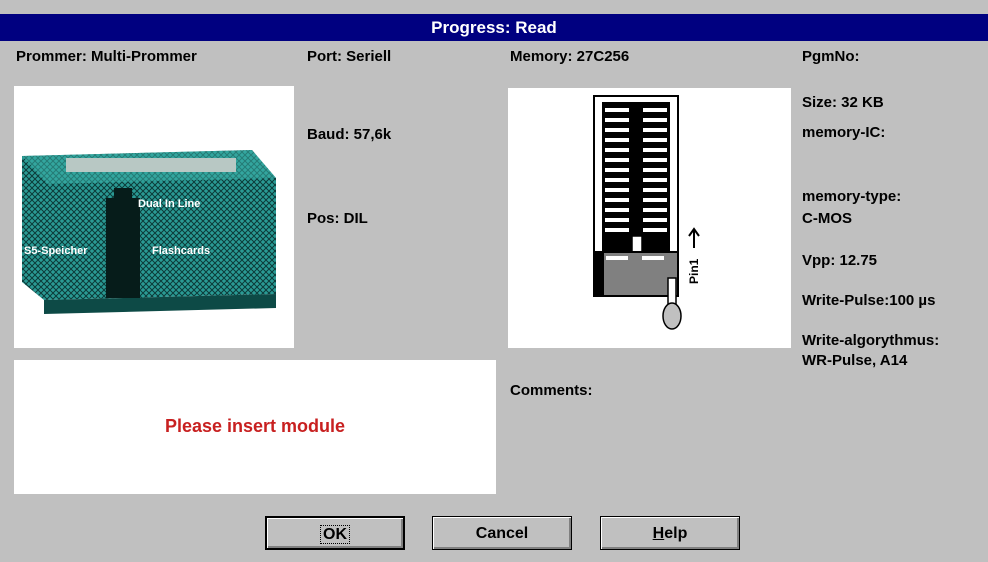  Describe the element at coordinates (869, 300) in the screenshot. I see `write-pulse-label: Write-Pulse:100 µs` at that location.